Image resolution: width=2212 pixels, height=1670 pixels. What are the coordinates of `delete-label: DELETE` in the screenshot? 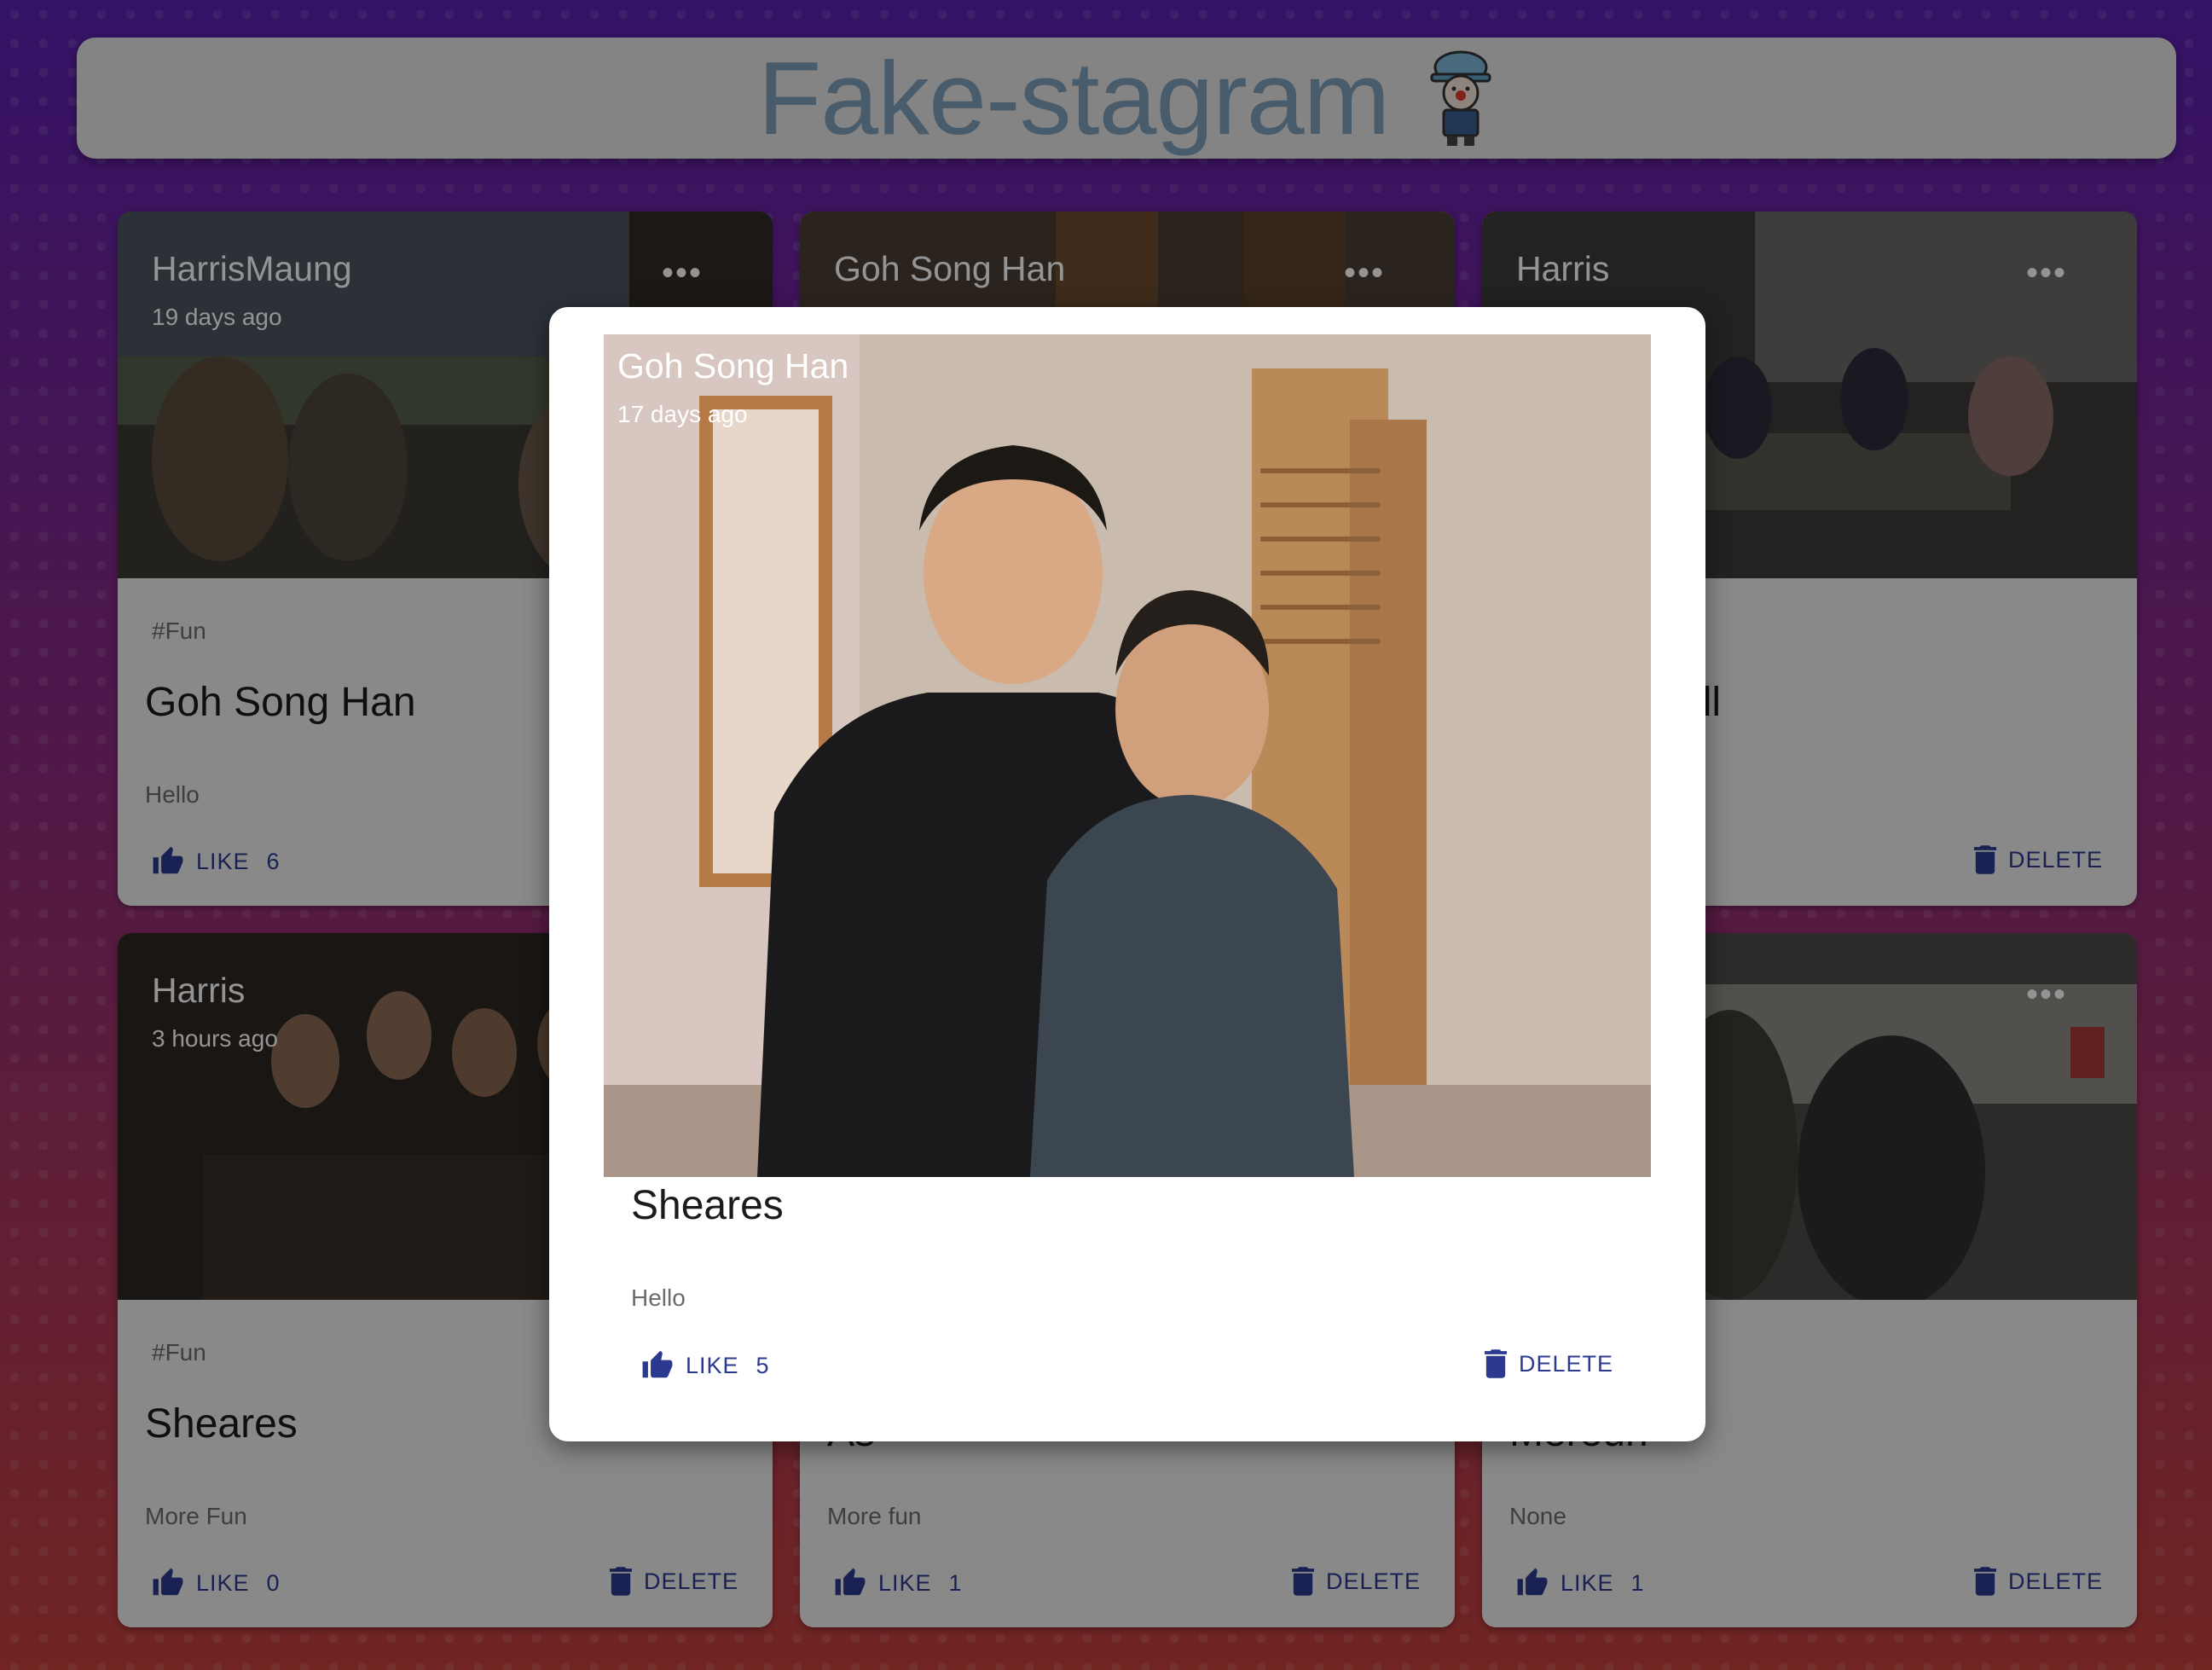 It's located at (1565, 1363).